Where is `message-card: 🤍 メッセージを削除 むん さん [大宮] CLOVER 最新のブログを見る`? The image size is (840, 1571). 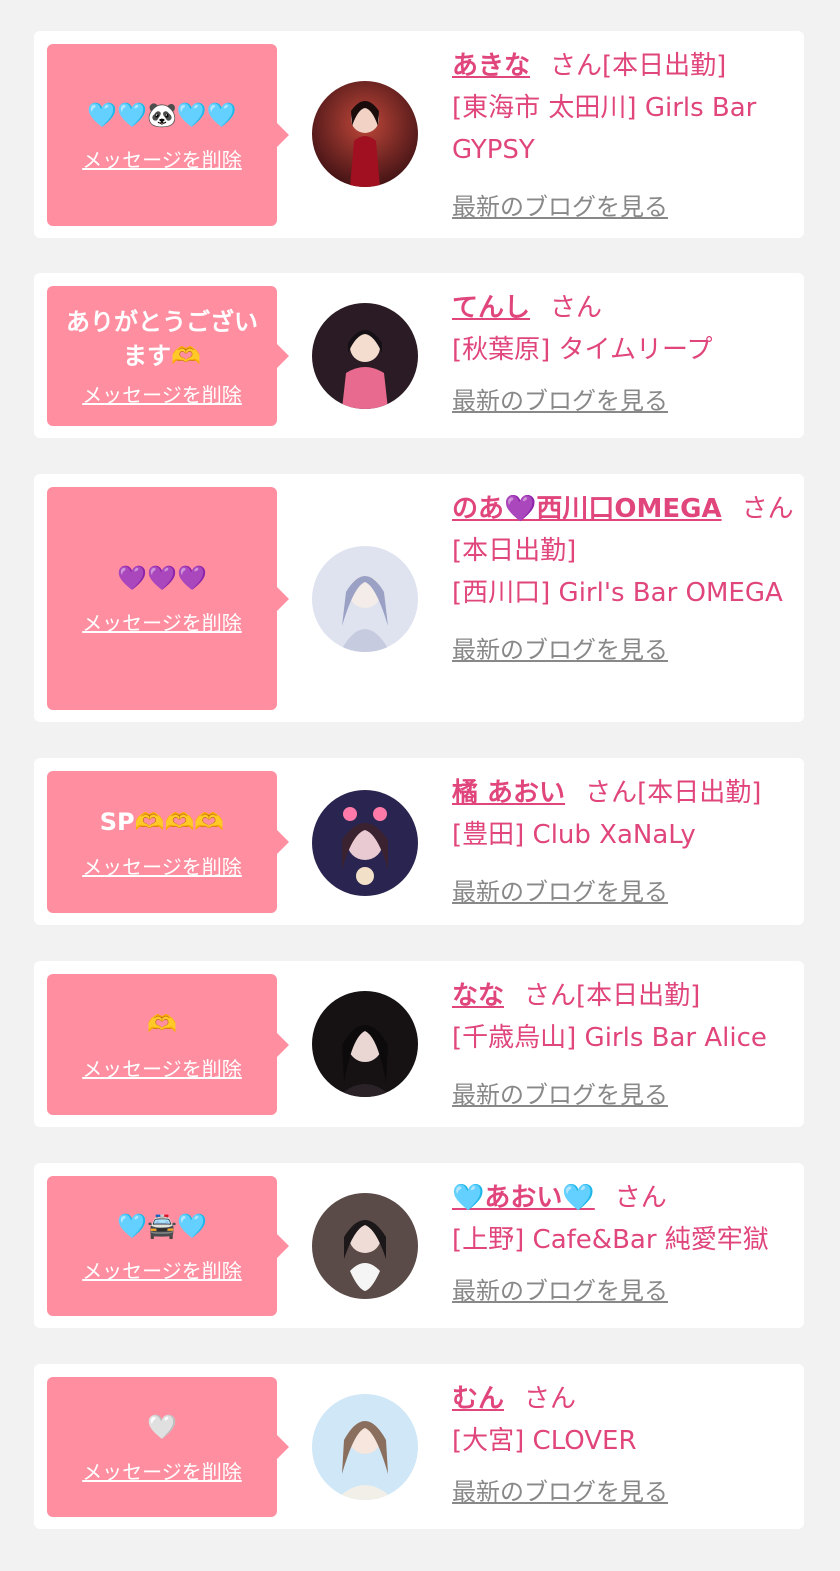
message-card: 🤍 メッセージを削除 むん さん [大宮] CLOVER 最新のブログを見る is located at coordinates (419, 1446).